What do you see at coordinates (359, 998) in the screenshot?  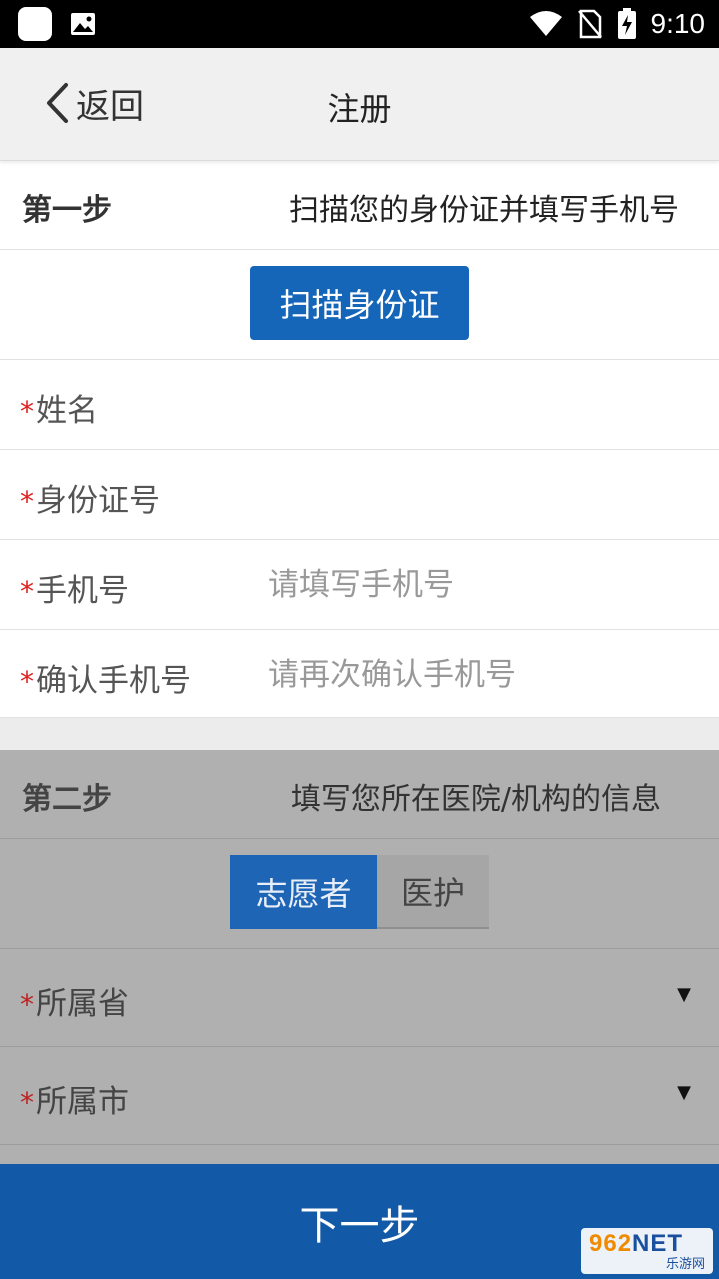 I see `province-select: *所属省 ▼` at bounding box center [359, 998].